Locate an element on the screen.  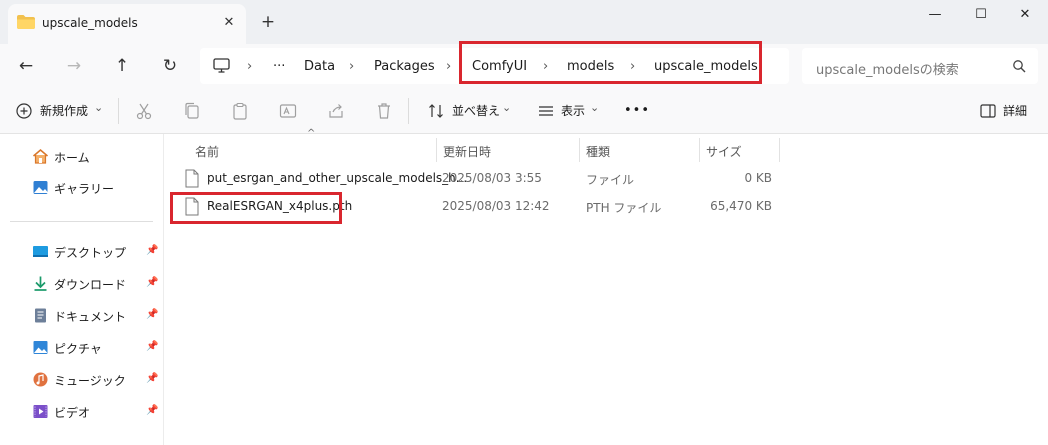
tab-title: upscale_models is located at coordinates (90, 23).